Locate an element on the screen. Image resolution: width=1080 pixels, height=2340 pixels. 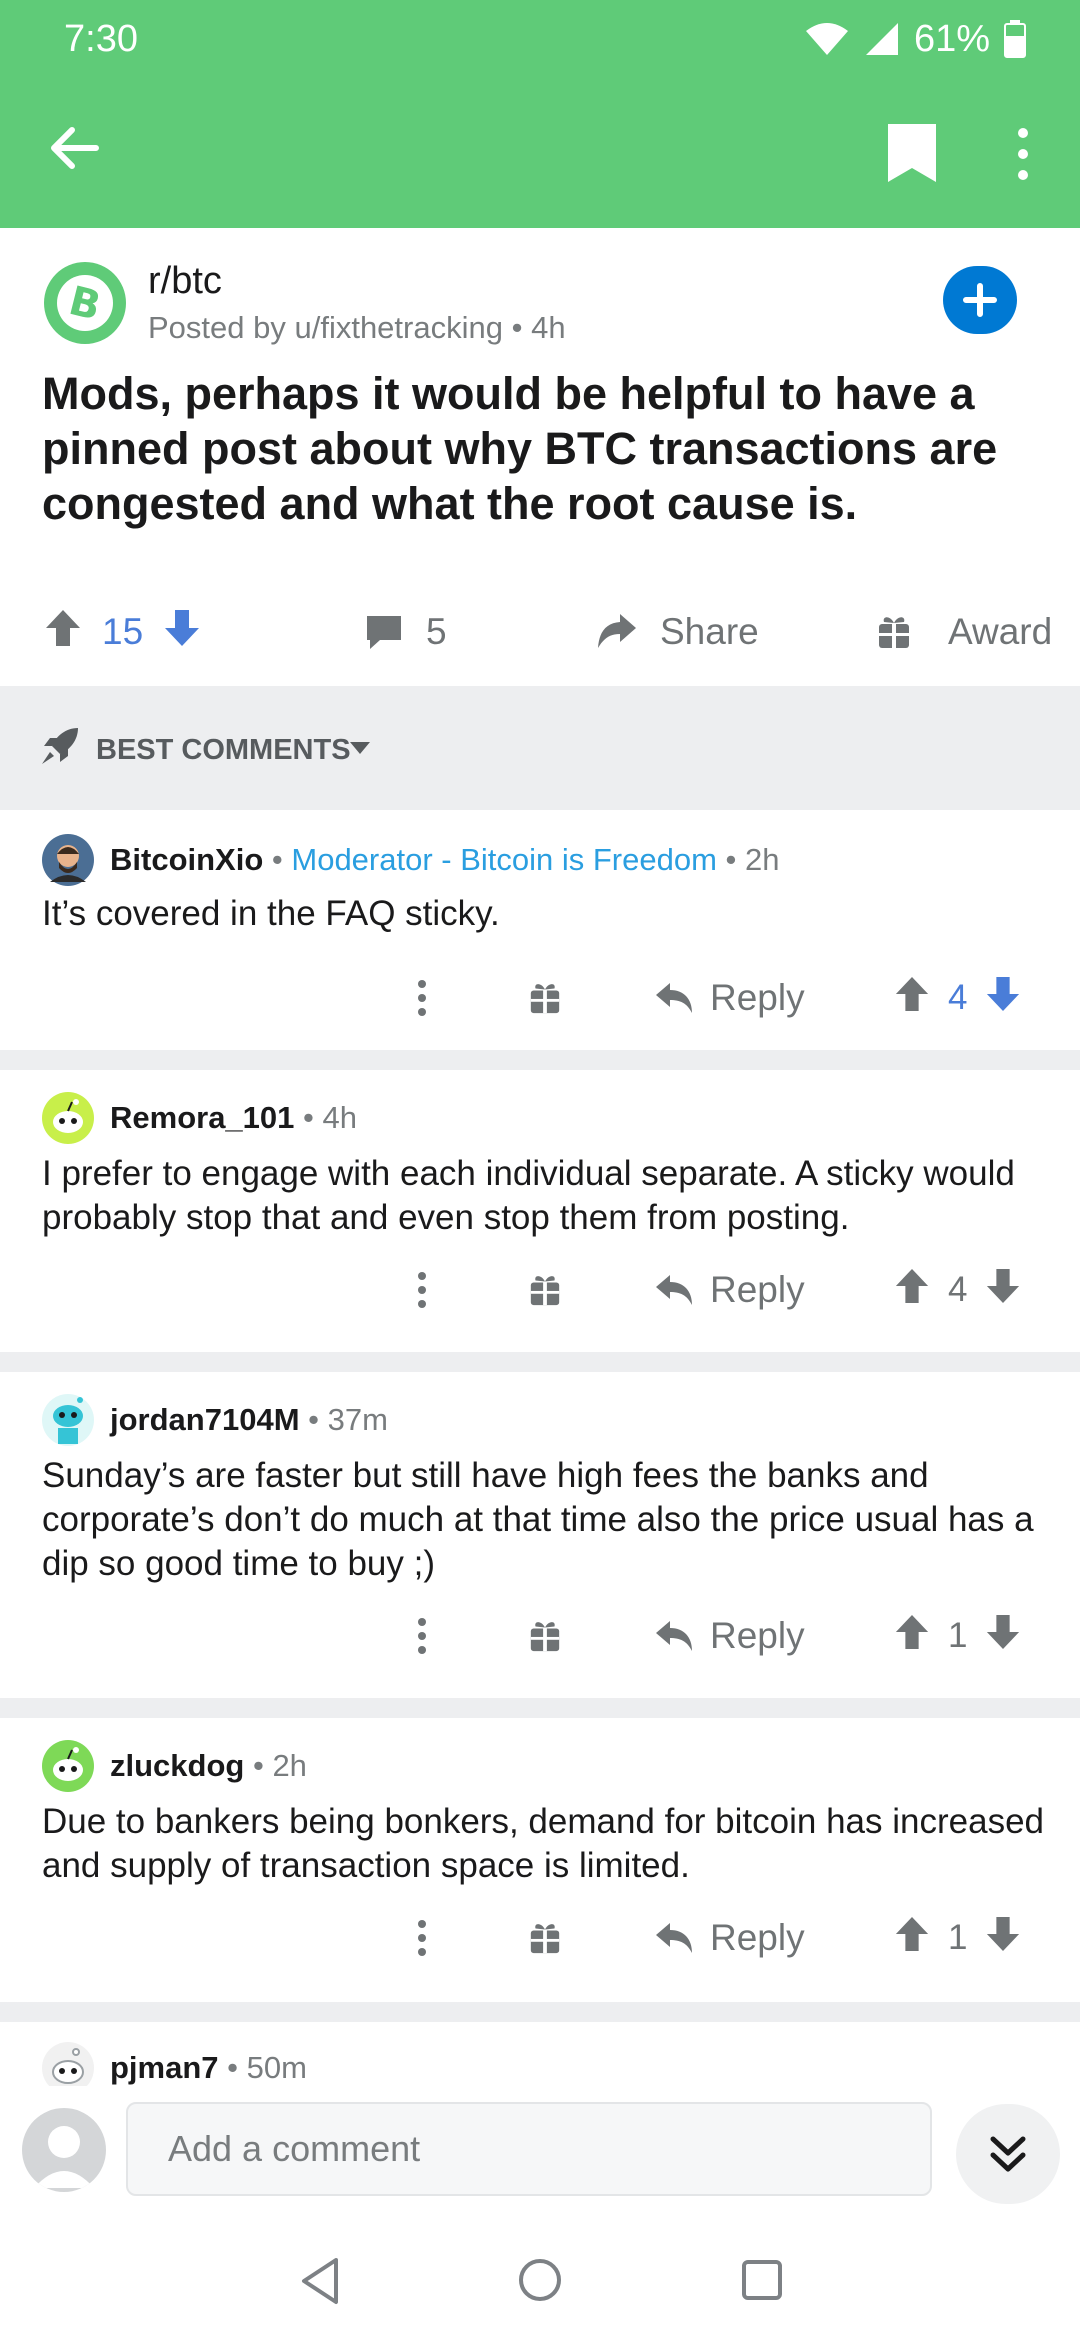
post-author: Posted by u/fixthetracking is located at coordinates (325, 327).